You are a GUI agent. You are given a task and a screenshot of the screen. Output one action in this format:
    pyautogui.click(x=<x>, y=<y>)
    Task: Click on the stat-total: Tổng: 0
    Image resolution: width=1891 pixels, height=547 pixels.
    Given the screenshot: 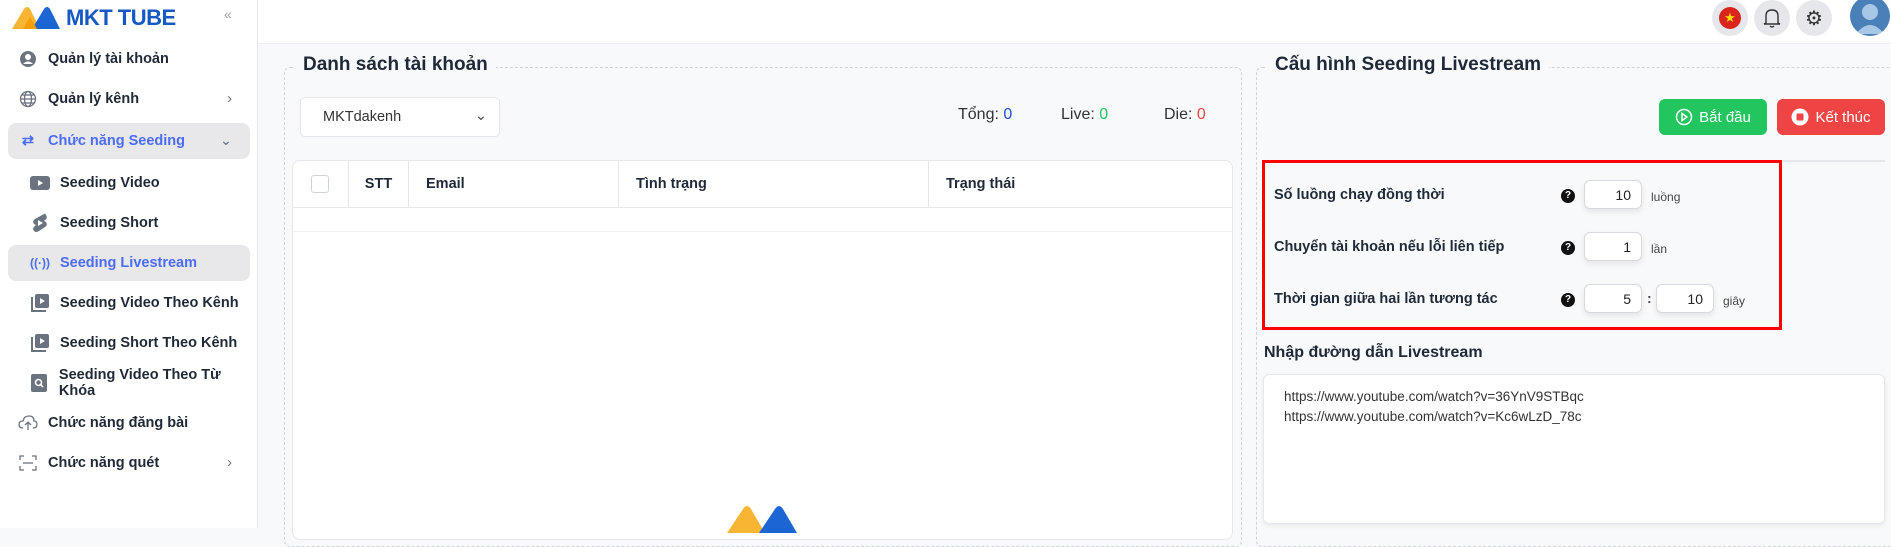 What is the action you would take?
    pyautogui.click(x=985, y=114)
    